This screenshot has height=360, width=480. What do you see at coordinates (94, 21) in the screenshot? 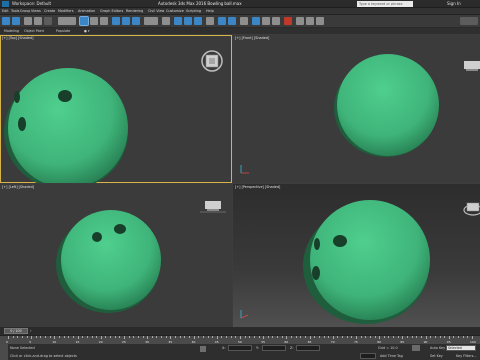
I see `select-by-name-icon` at bounding box center [94, 21].